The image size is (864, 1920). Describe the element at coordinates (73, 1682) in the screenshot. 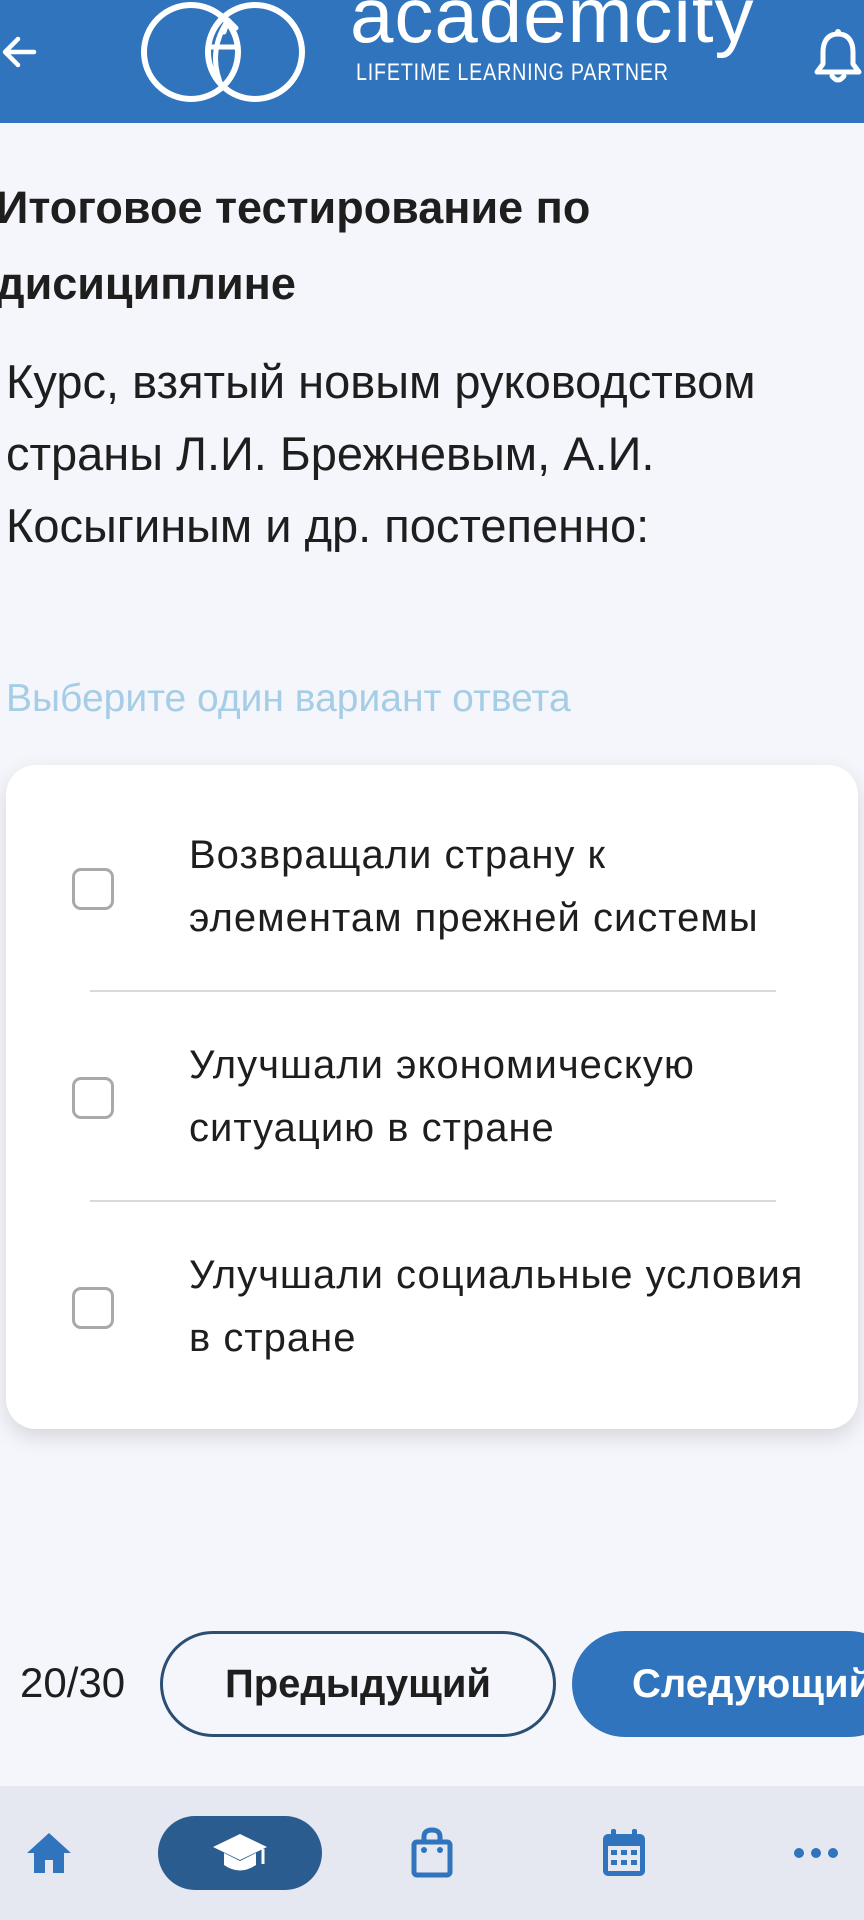

I see `question-counter: 20/30` at that location.